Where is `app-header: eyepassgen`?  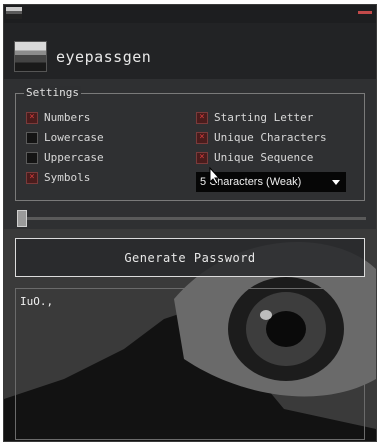
app-header: eyepassgen is located at coordinates (190, 57).